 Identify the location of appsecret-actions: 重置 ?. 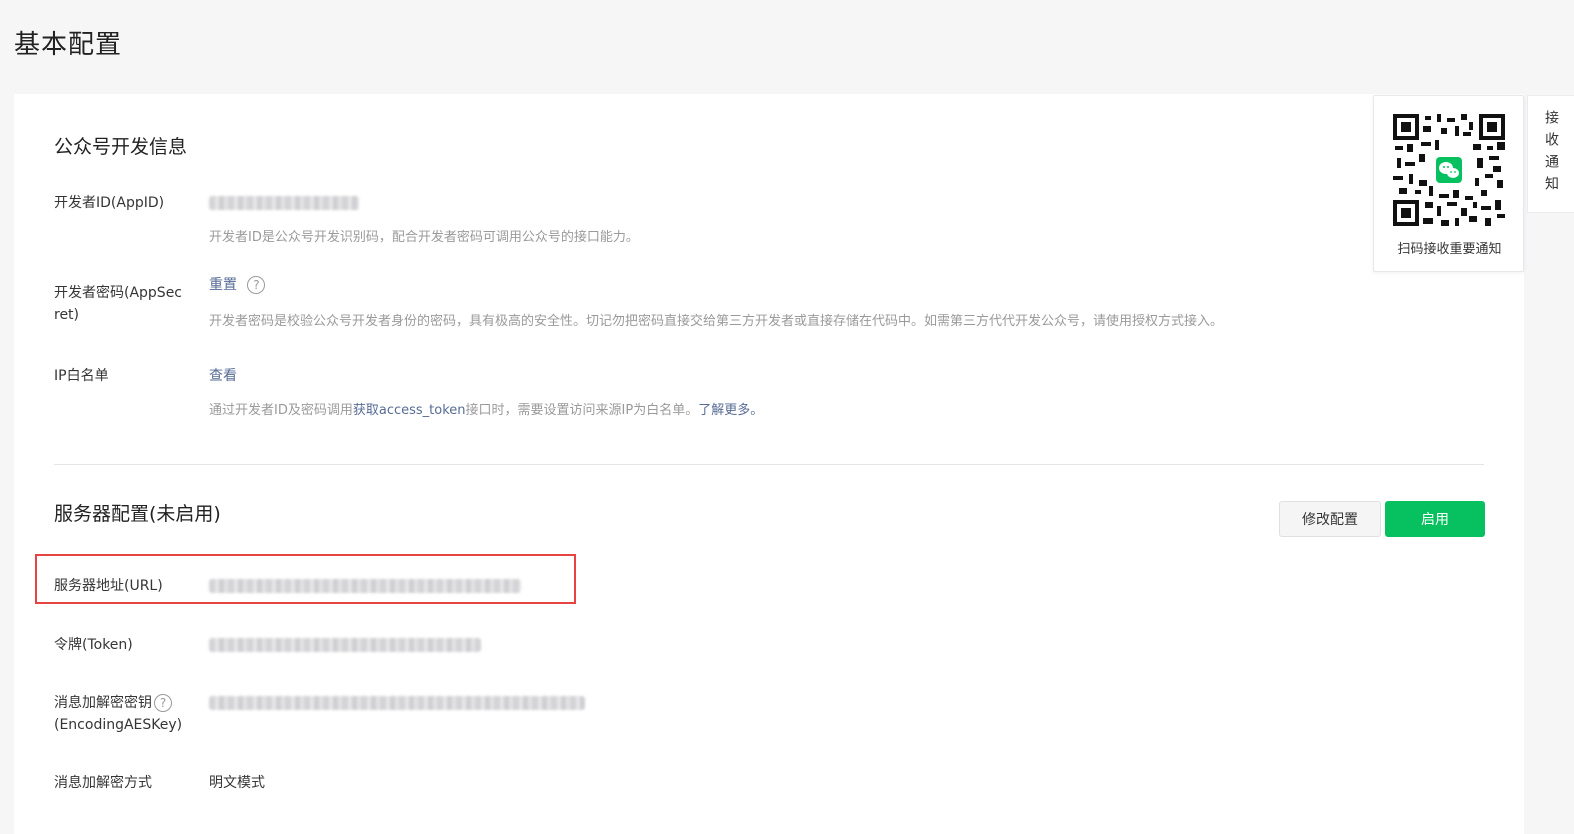
(237, 285).